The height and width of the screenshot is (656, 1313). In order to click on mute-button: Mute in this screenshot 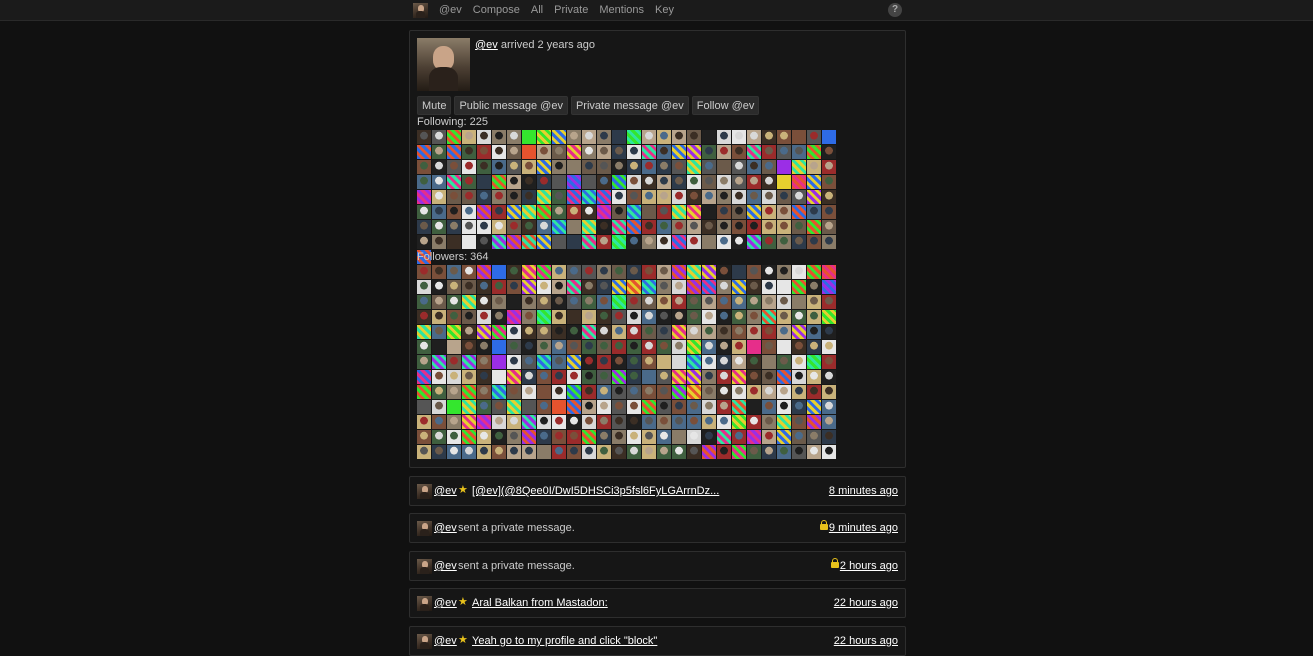, I will do `click(434, 105)`.